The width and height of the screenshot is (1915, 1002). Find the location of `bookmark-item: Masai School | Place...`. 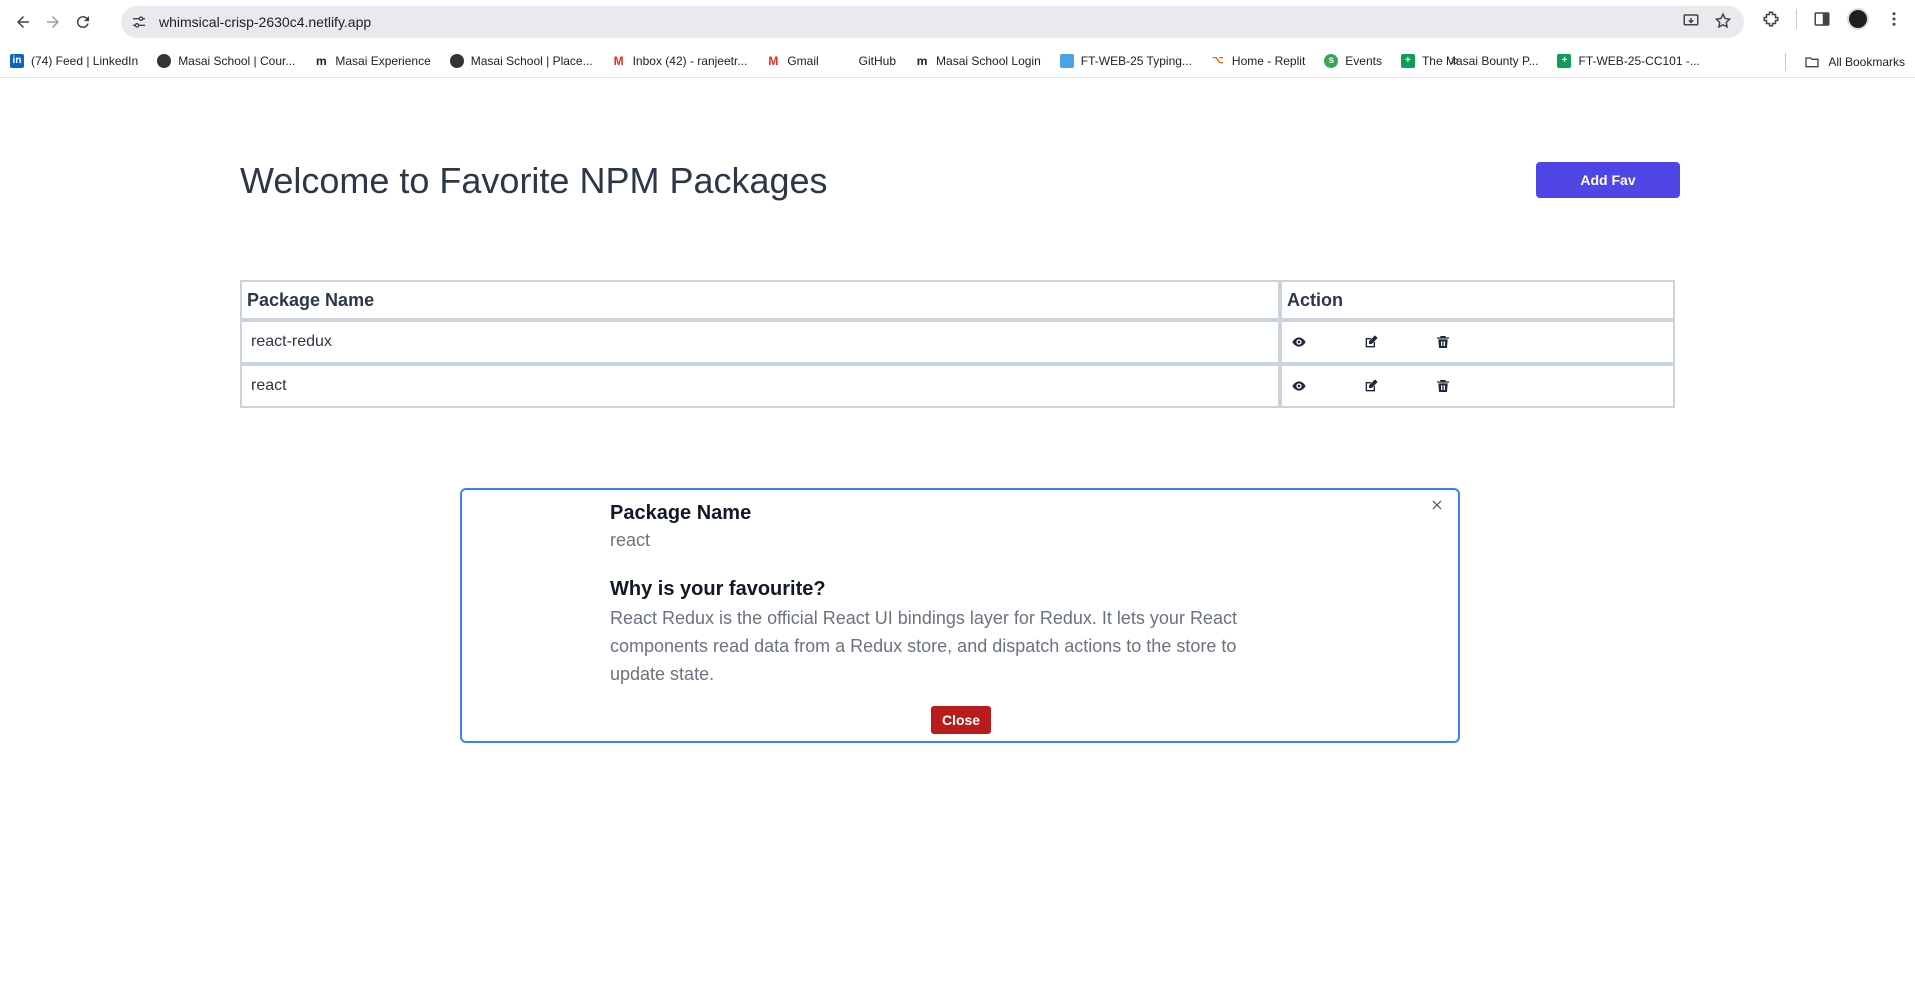

bookmark-item: Masai School | Place... is located at coordinates (521, 60).